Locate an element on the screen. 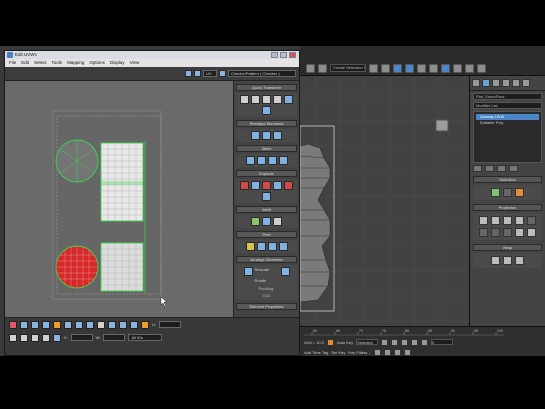  element-mode-icon is located at coordinates (46, 324).